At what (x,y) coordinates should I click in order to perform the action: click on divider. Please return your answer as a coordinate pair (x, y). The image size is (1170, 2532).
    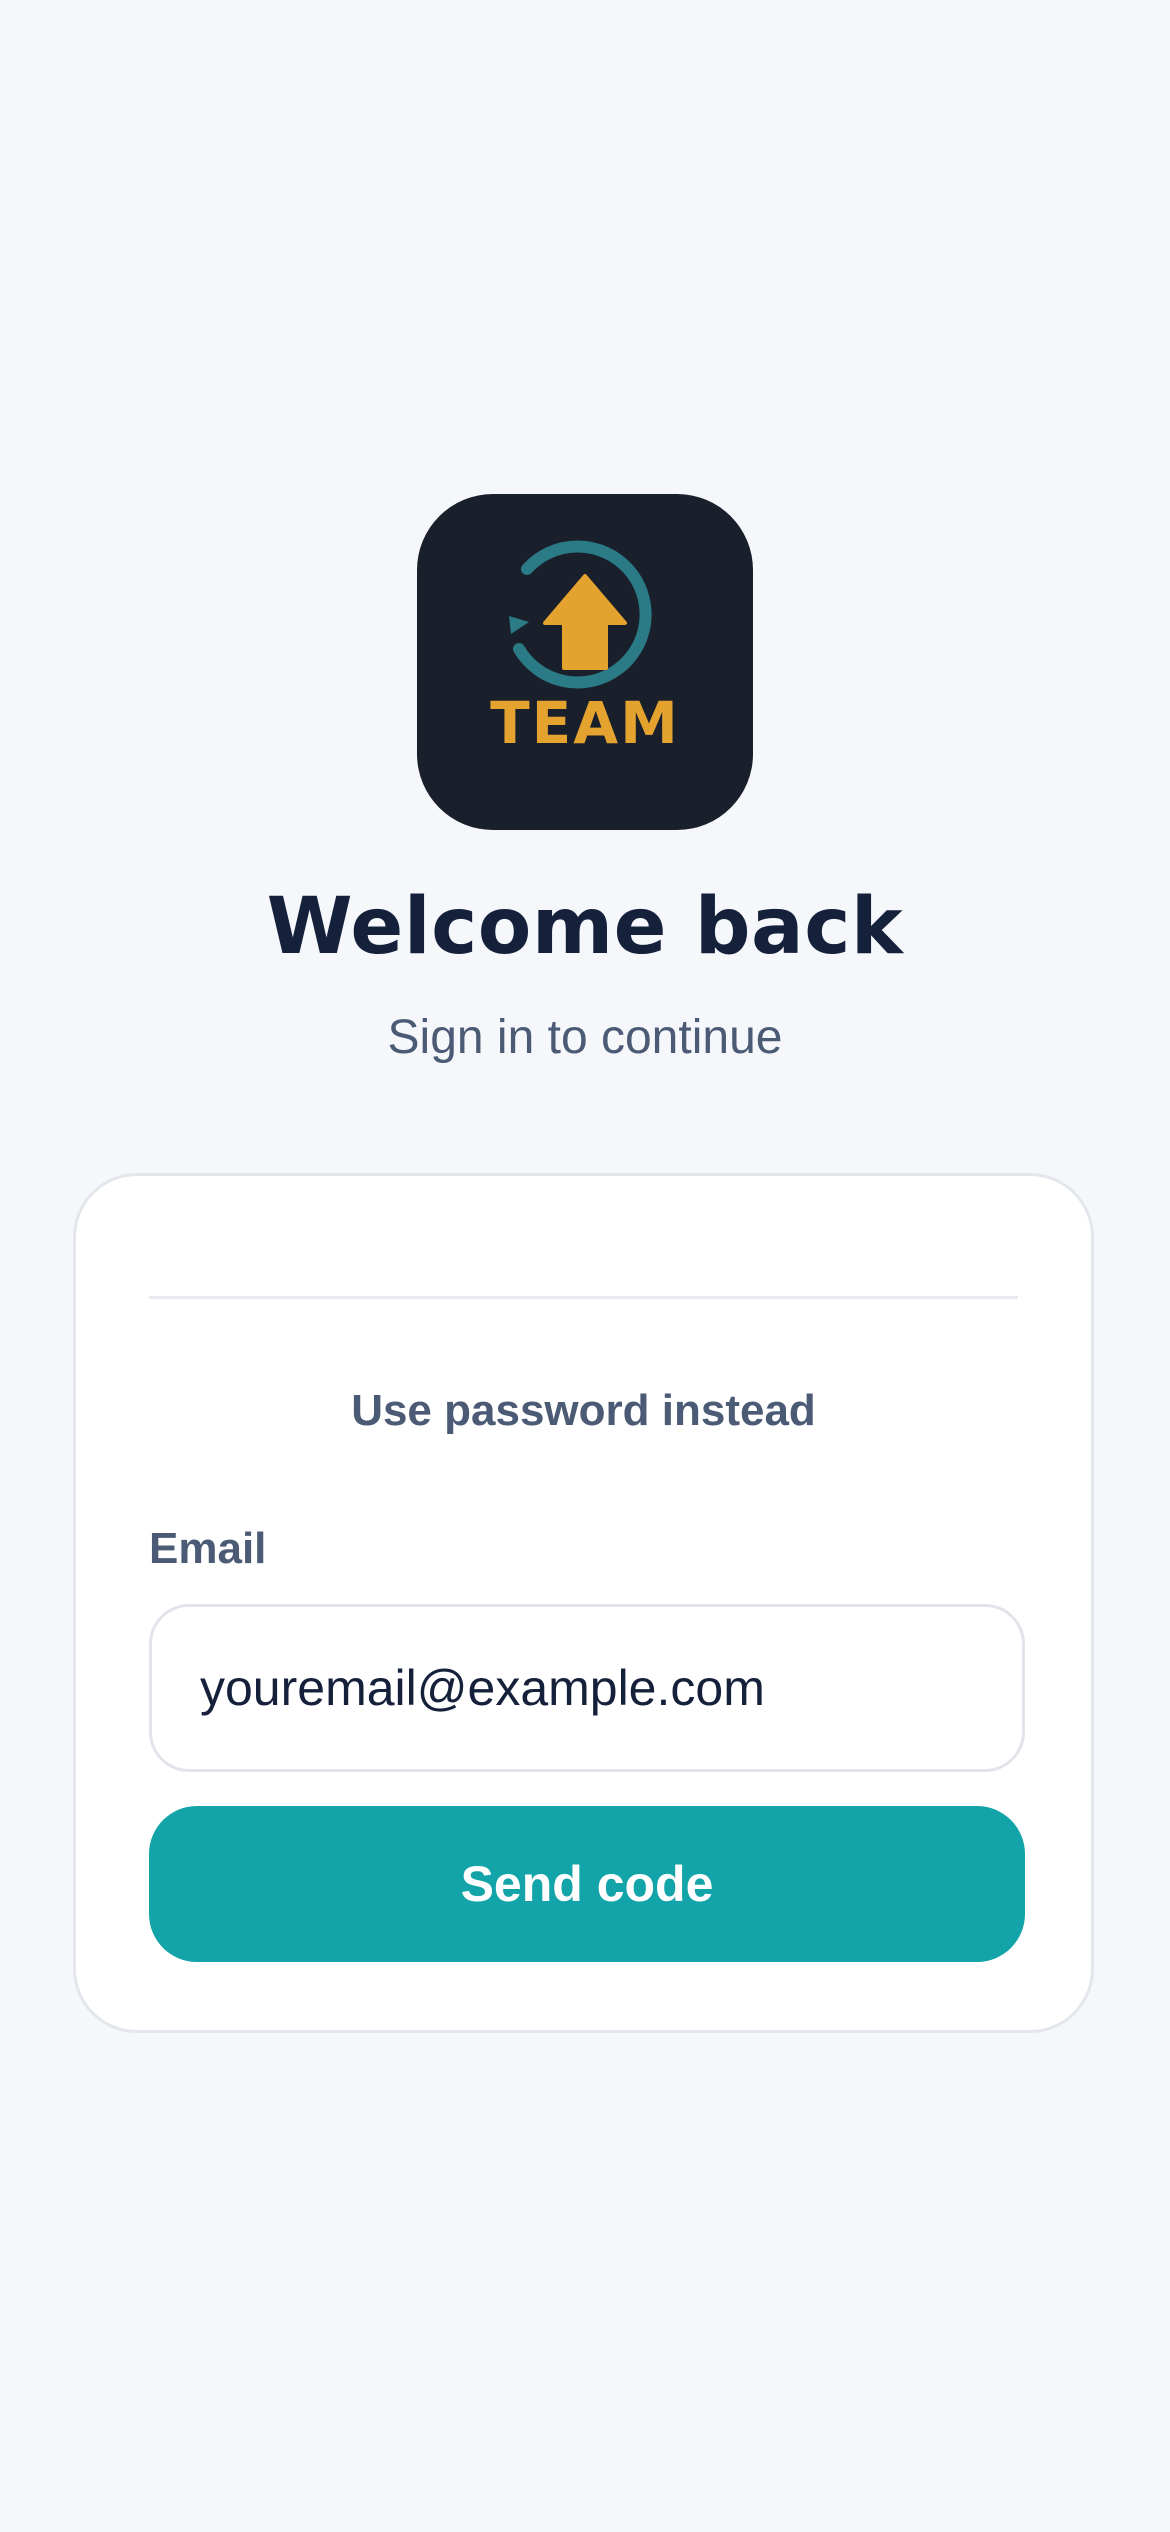
    Looking at the image, I should click on (583, 1297).